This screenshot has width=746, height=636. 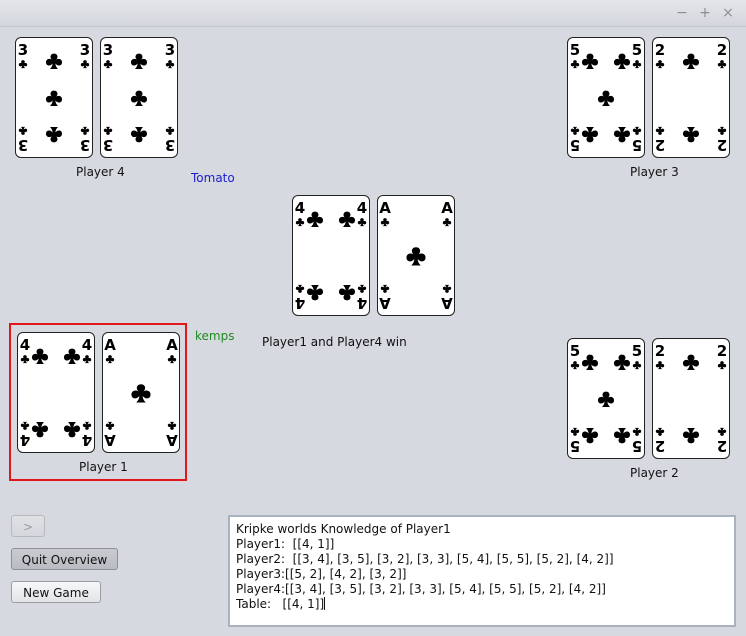 I want to click on player4-name: Tomato, so click(x=213, y=178).